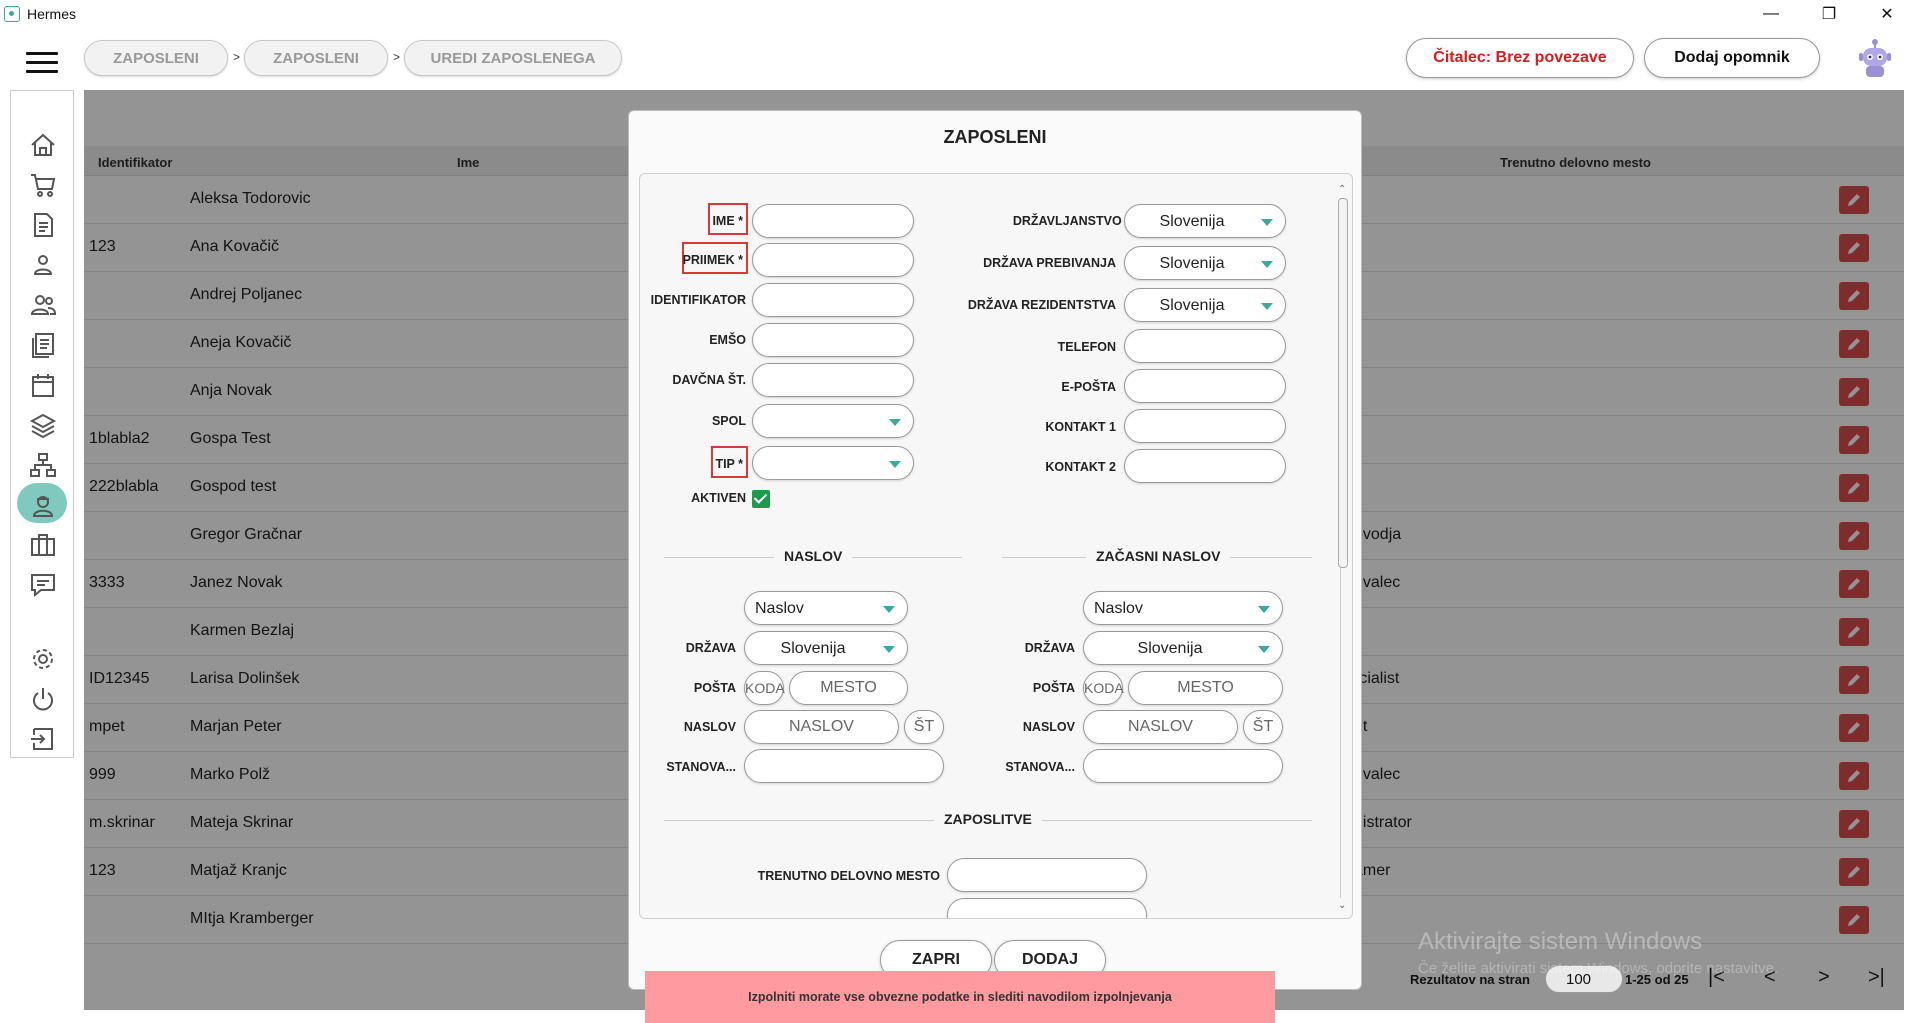  I want to click on drzava-rezidentstva-value: Slovenija, so click(1192, 305).